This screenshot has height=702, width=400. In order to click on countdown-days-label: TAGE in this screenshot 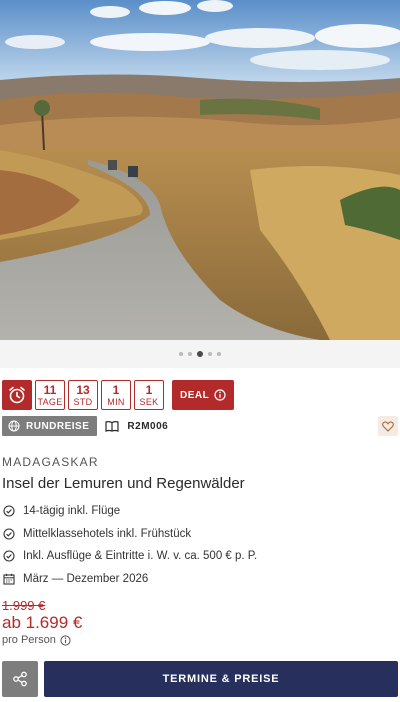, I will do `click(50, 401)`.